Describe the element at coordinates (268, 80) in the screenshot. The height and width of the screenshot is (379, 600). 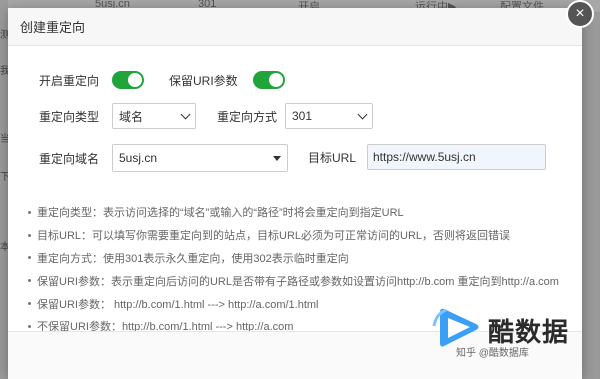
I see `keep-uri-toggle` at that location.